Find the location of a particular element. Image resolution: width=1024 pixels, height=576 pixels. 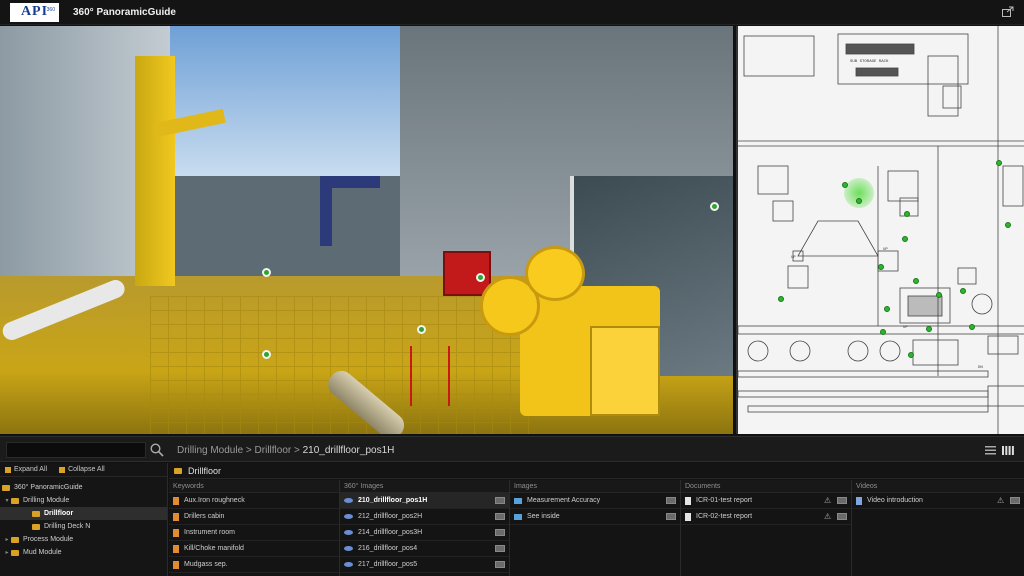

document-item: ICR-01-test report ⚠ is located at coordinates (766, 501).